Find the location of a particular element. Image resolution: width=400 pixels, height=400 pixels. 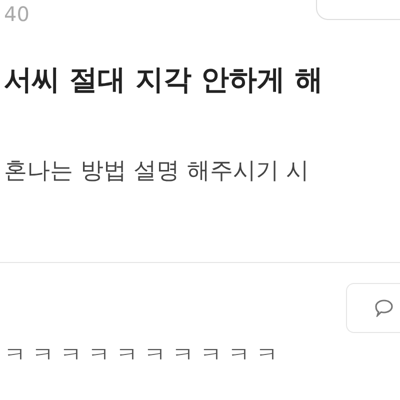

comment-text: ㅋㅋㅋㅋㅋㅋㅋㅋㅋㅋ is located at coordinates (144, 356).